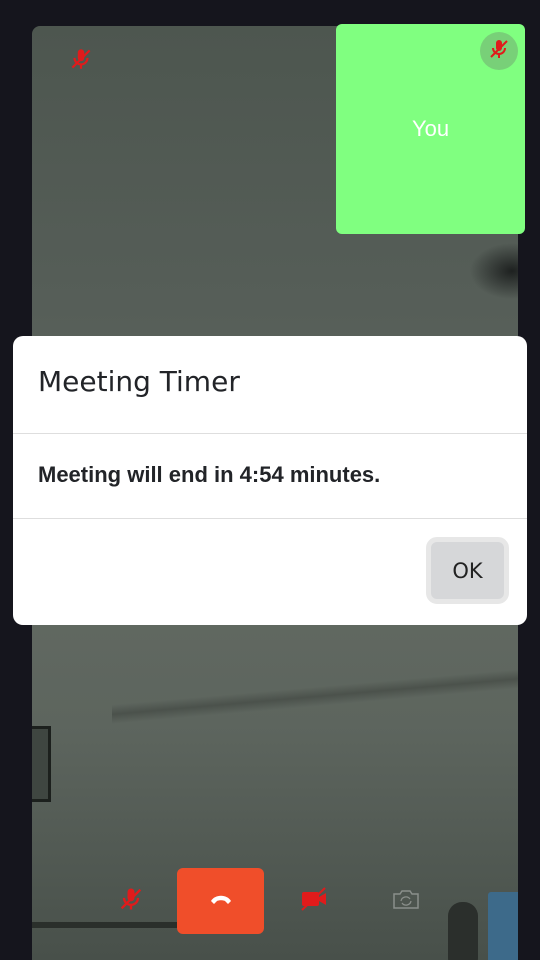 The height and width of the screenshot is (960, 540). I want to click on video-toggle-button, so click(314, 901).